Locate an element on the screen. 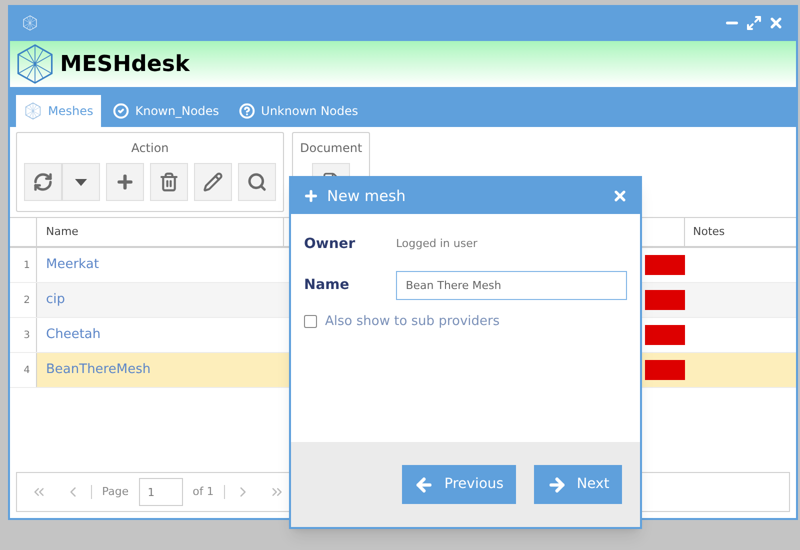 This screenshot has width=800, height=550. name-label: Name is located at coordinates (327, 285).